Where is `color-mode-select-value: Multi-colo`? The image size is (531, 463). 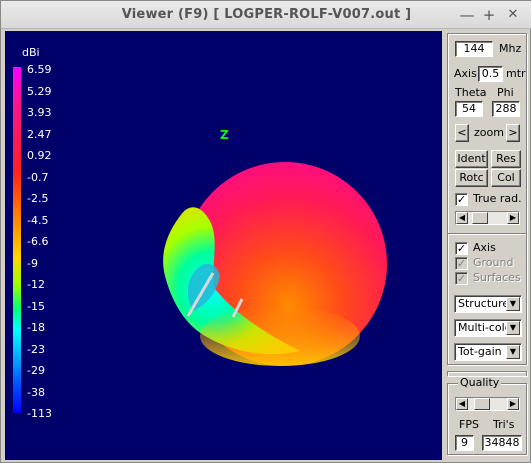 color-mode-select-value: Multi-colo is located at coordinates (485, 327).